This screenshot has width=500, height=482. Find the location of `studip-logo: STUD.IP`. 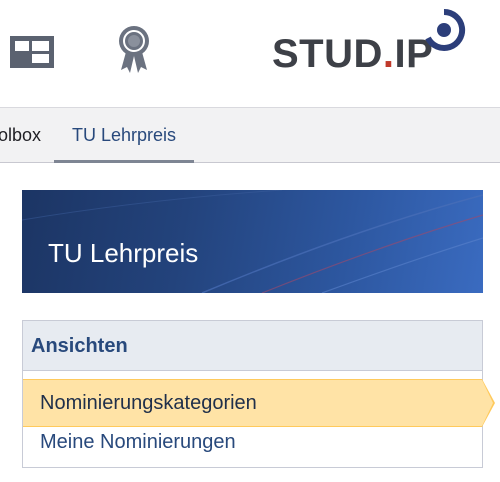

studip-logo: STUD.IP is located at coordinates (372, 45).